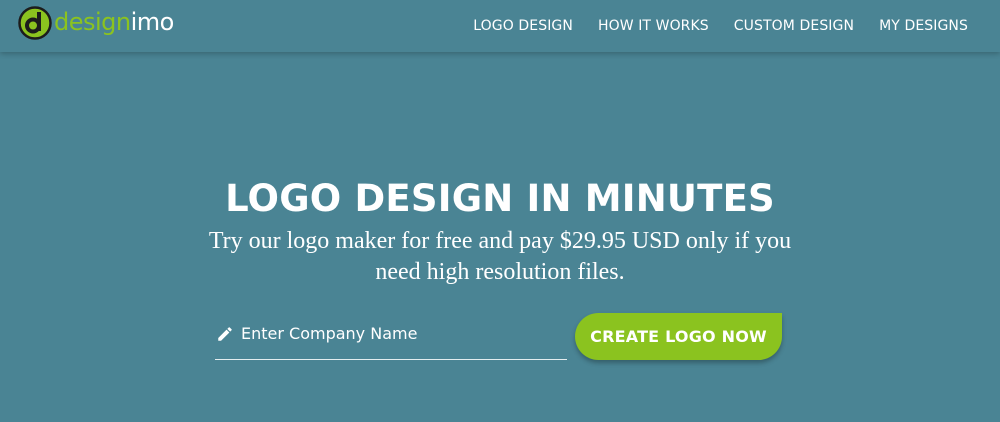 Image resolution: width=1000 pixels, height=422 pixels. What do you see at coordinates (92, 21) in the screenshot?
I see `logo-wordmark-design: design` at bounding box center [92, 21].